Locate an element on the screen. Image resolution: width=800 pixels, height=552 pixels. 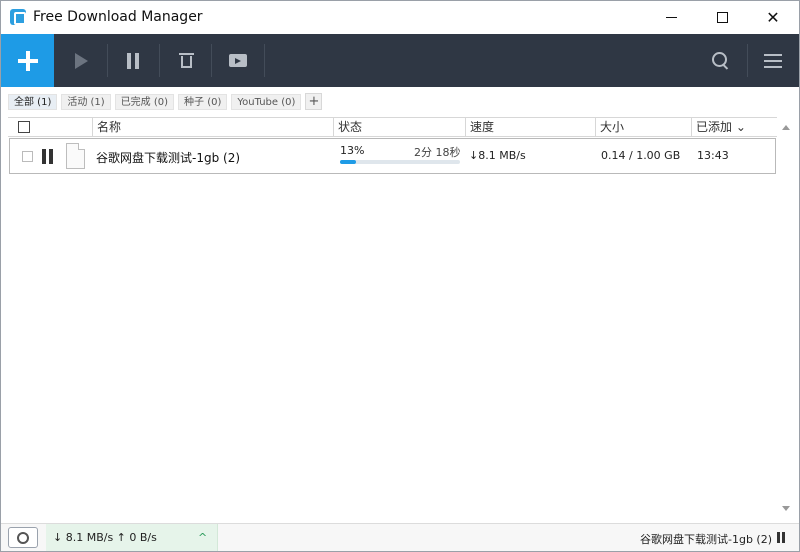
table-header: 名称 状态 速度 大小 已添加 ⌄ is located at coordinates (392, 127).